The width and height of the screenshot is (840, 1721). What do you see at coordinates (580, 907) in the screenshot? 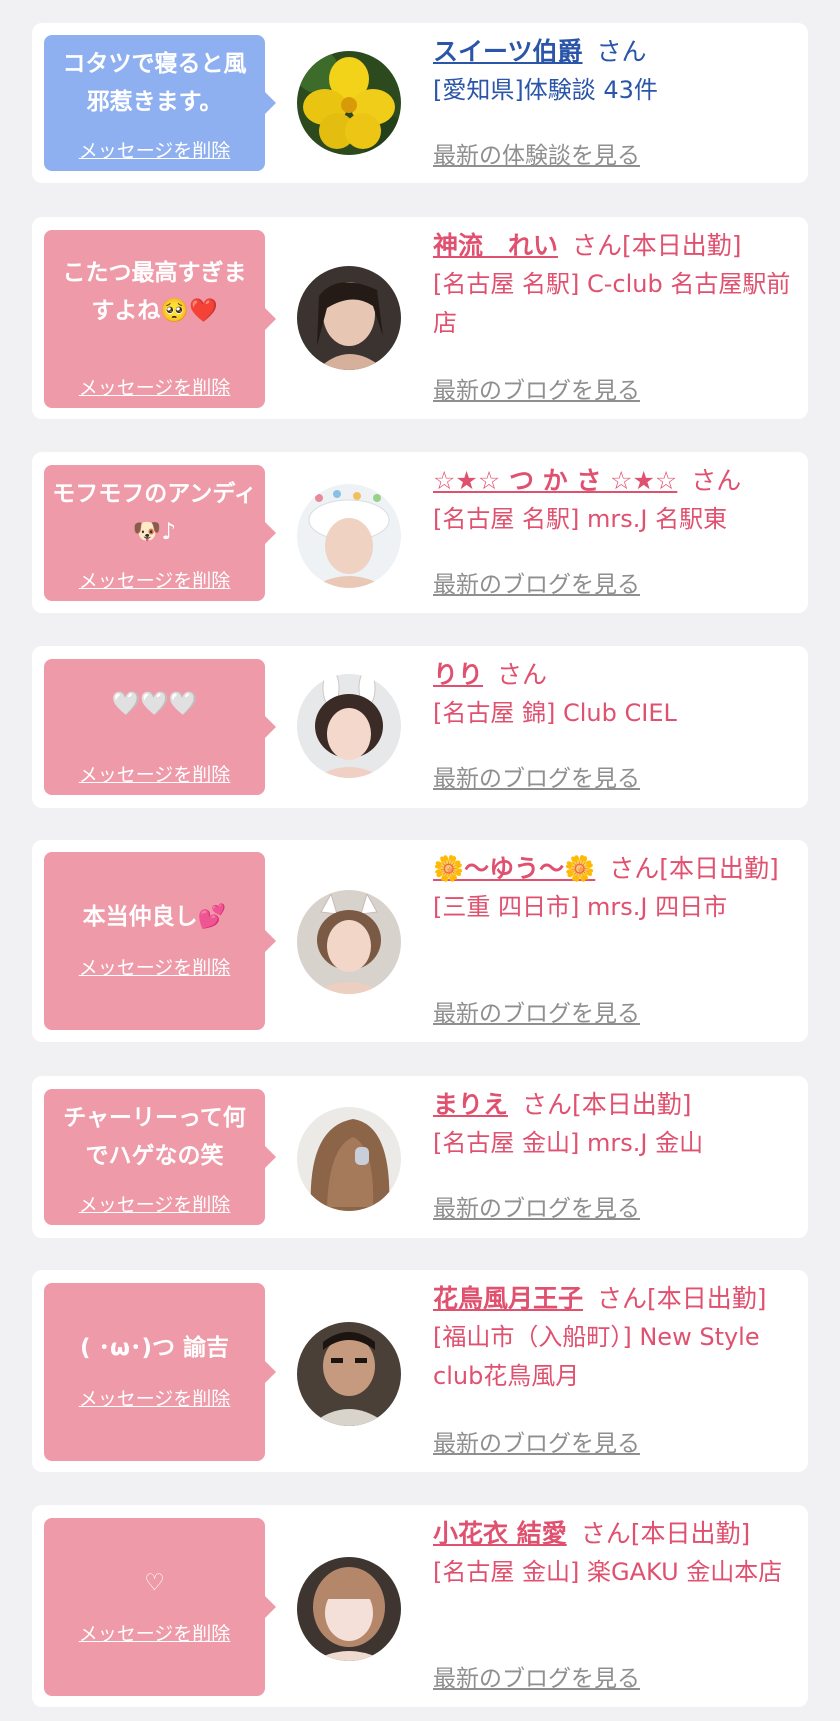
I see `sender-location: [三重 四日市] mrs.J 四日市` at bounding box center [580, 907].